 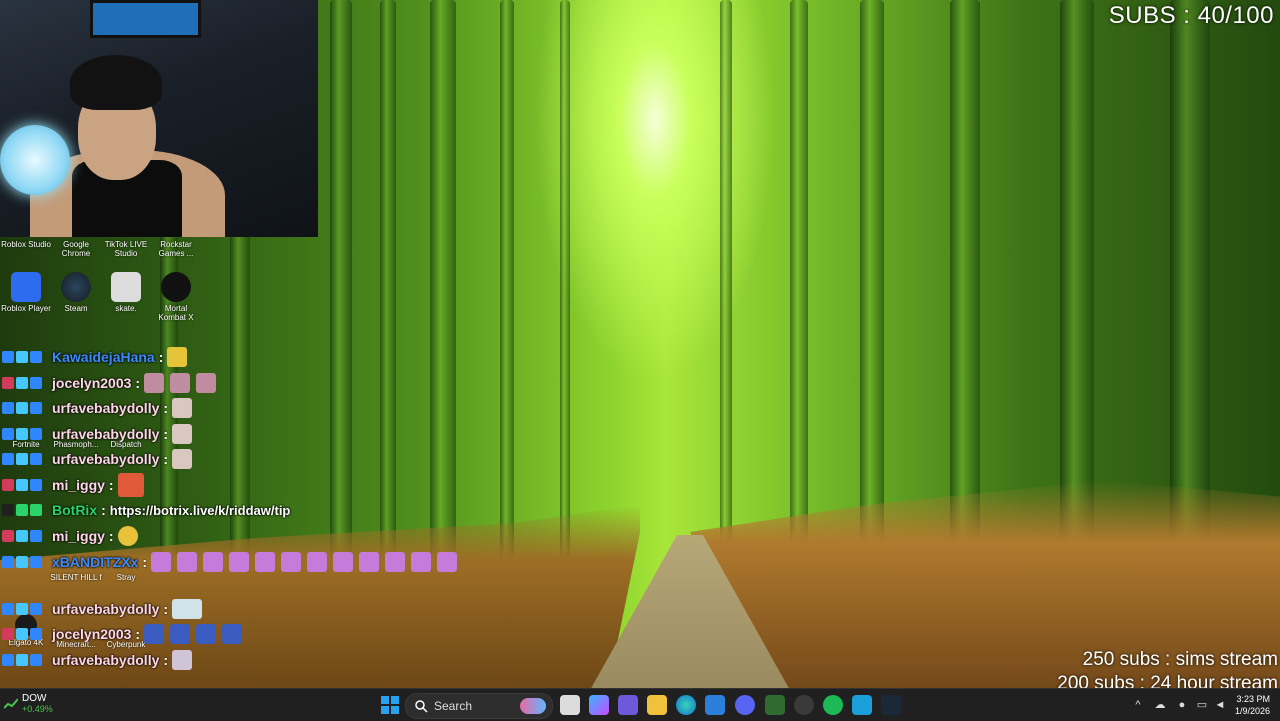 I want to click on clock-date: 1/9/2026, so click(x=1252, y=711).